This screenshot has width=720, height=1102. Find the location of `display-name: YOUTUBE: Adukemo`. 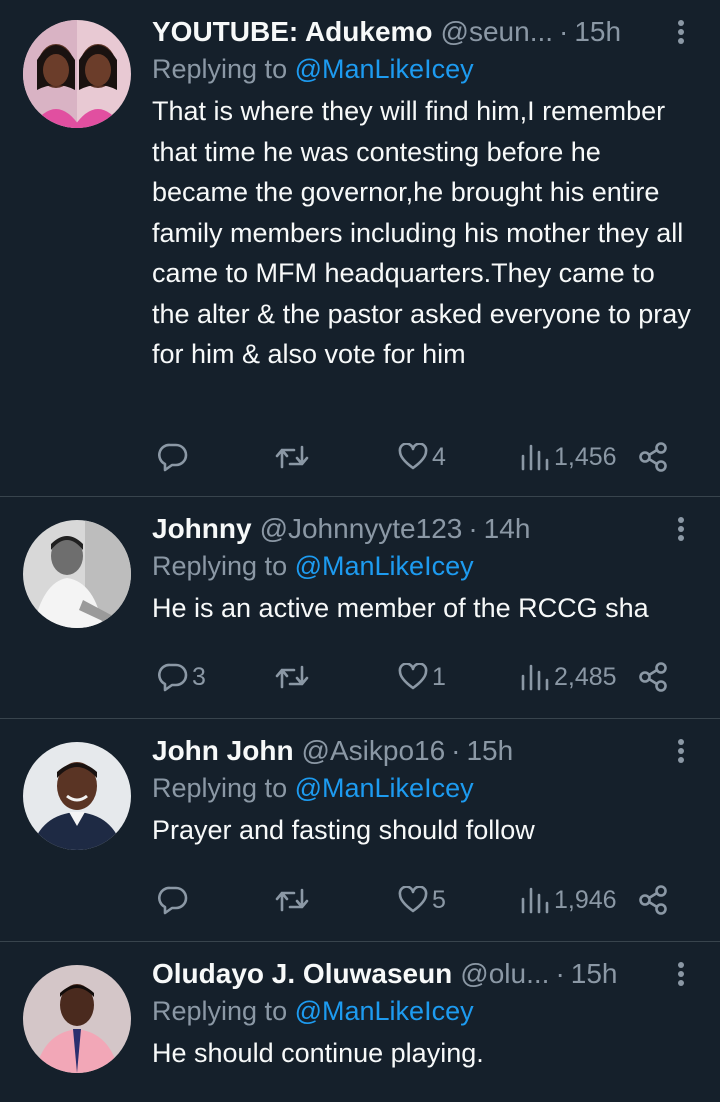

display-name: YOUTUBE: Adukemo is located at coordinates (292, 32).